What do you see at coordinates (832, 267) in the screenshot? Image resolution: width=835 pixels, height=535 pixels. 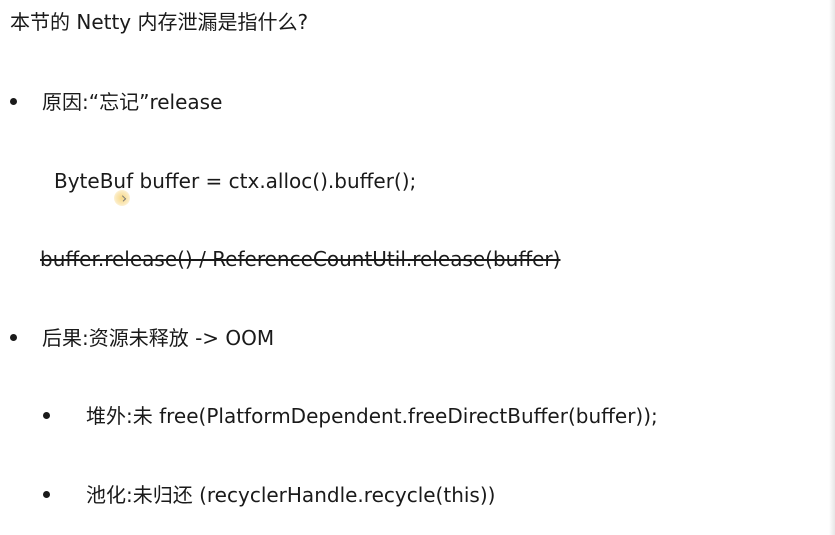 I see `window-edge` at bounding box center [832, 267].